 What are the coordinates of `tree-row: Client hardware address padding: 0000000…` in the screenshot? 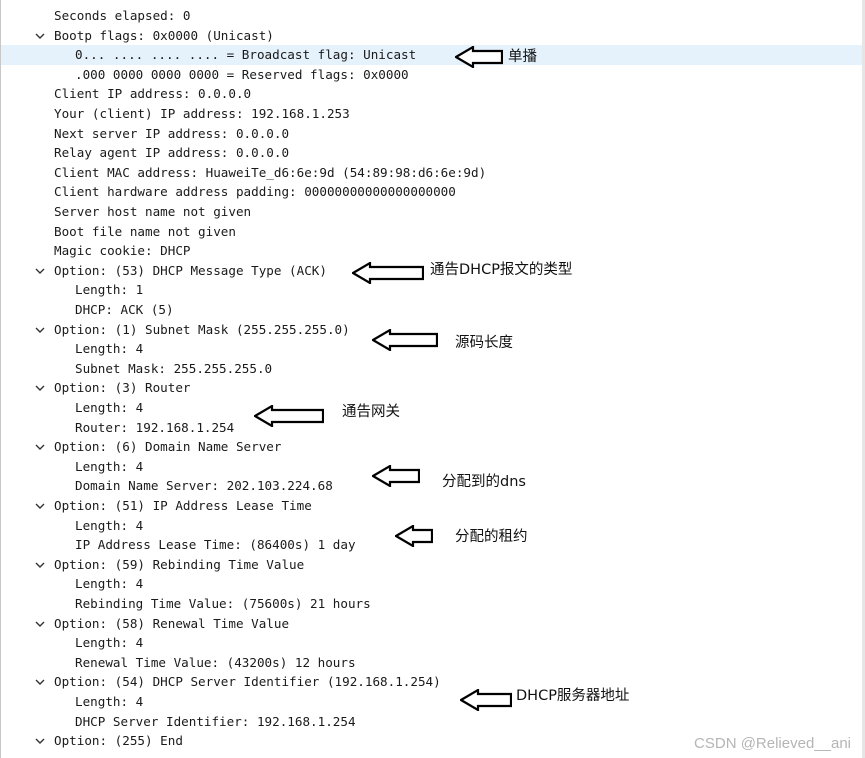 It's located at (433, 192).